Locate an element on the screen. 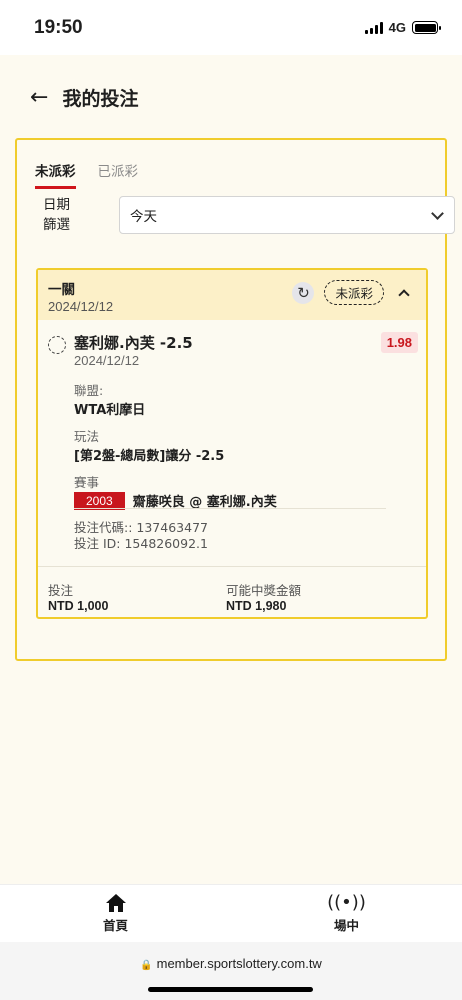 Image resolution: width=462 pixels, height=1000 pixels. date-filter-label-line1: 日期 is located at coordinates (56, 205).